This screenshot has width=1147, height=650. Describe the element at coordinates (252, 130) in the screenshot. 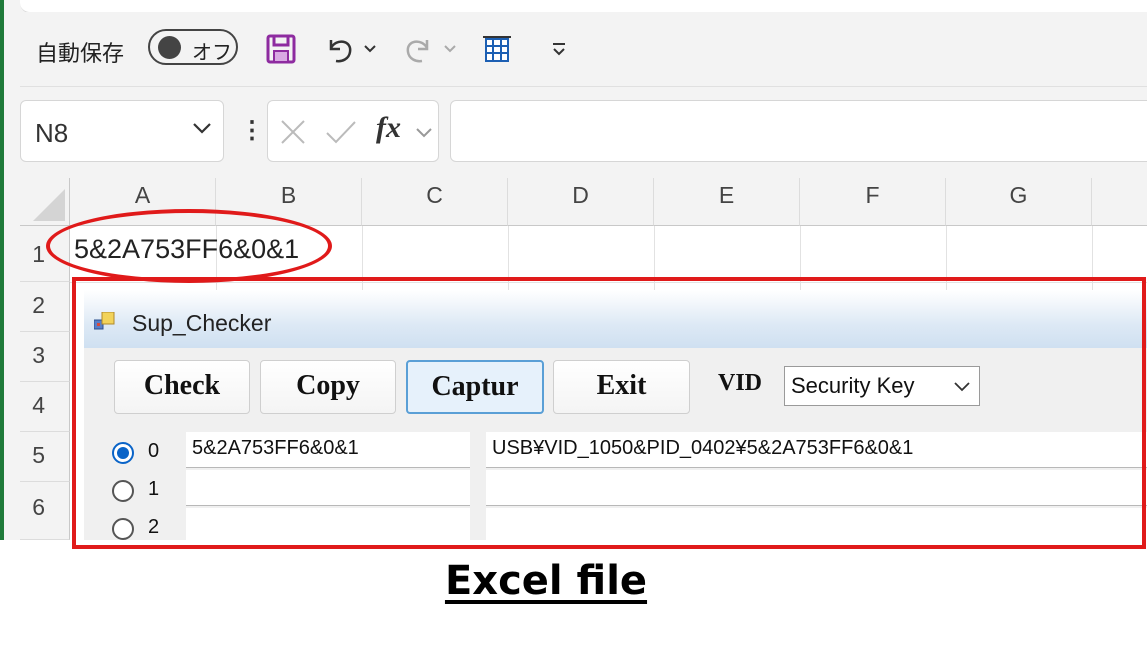

I see `formula-bar-dots: ⋮` at that location.